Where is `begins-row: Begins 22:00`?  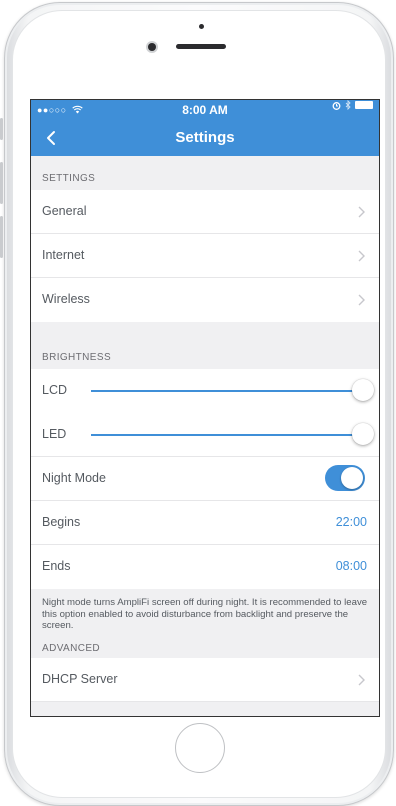 begins-row: Begins 22:00 is located at coordinates (205, 523).